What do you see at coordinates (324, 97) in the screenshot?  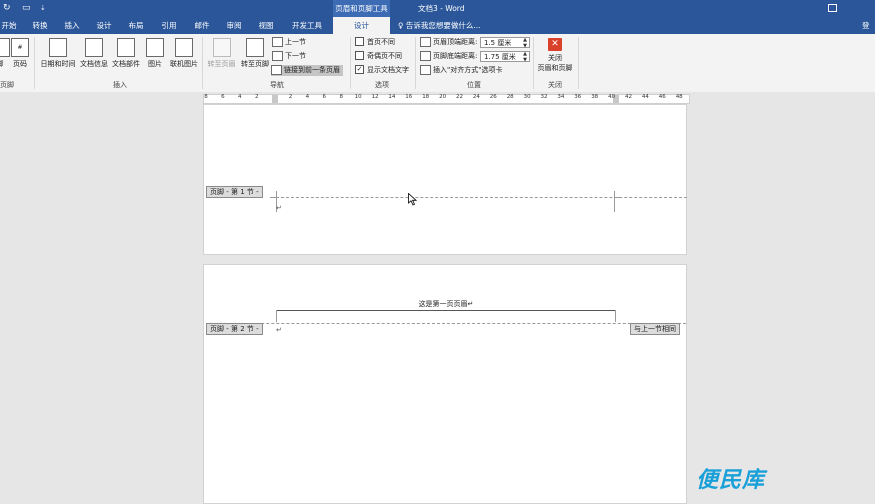 I see `ruler-number: 6` at bounding box center [324, 97].